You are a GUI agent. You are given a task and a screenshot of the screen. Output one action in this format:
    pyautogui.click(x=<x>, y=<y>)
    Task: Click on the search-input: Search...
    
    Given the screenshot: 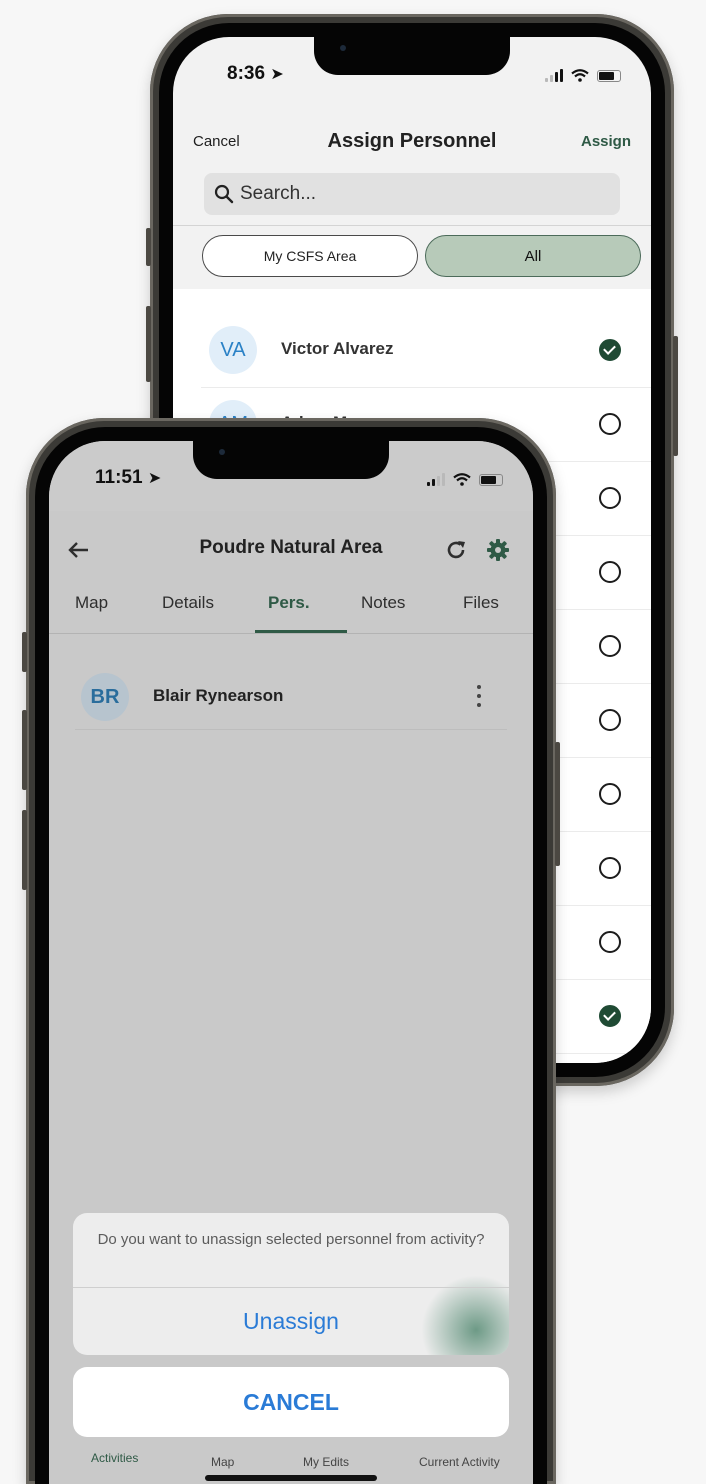 What is the action you would take?
    pyautogui.click(x=412, y=194)
    